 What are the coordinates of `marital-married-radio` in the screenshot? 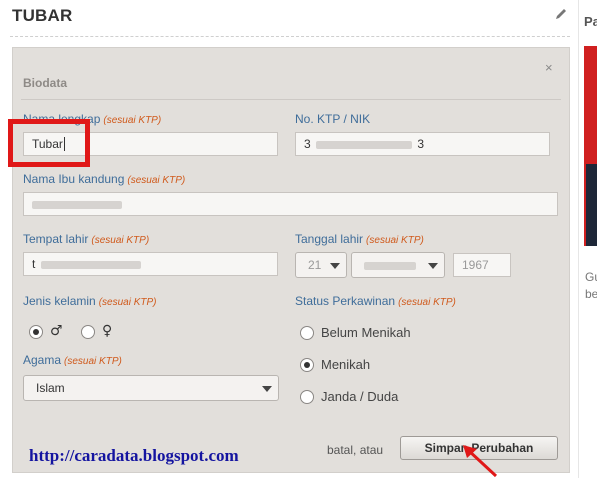 It's located at (307, 365).